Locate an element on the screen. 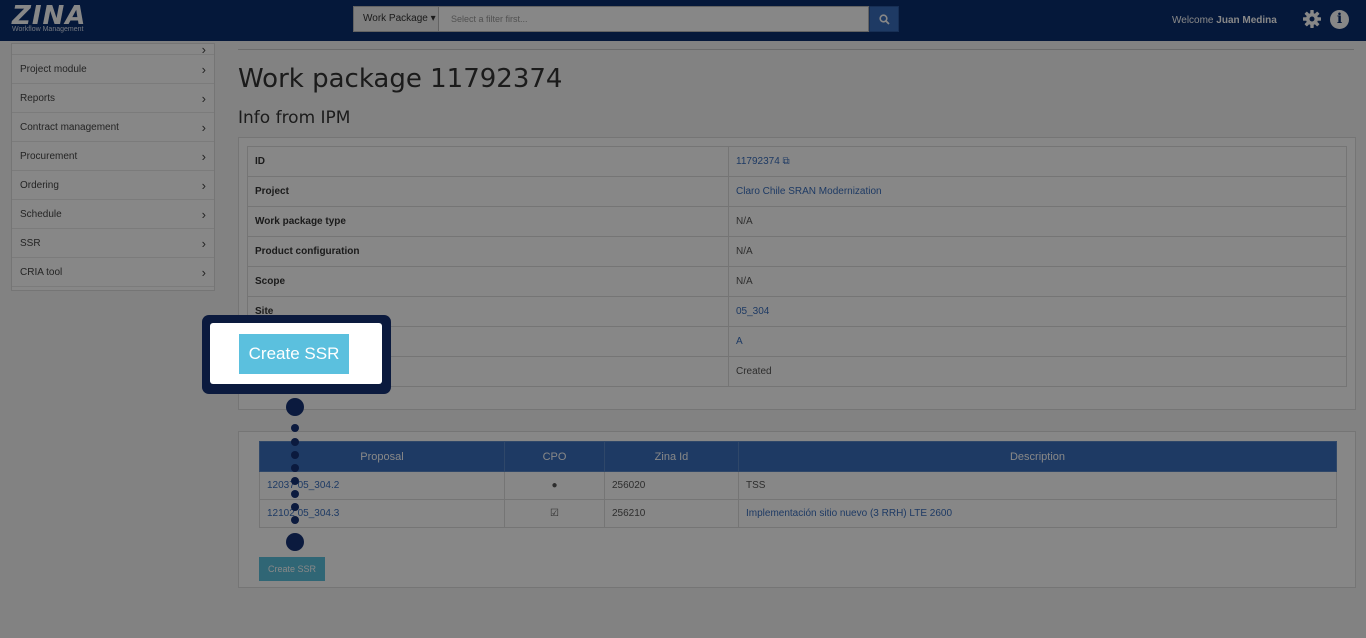  tutorial-callout: Create SSR is located at coordinates (296, 354).